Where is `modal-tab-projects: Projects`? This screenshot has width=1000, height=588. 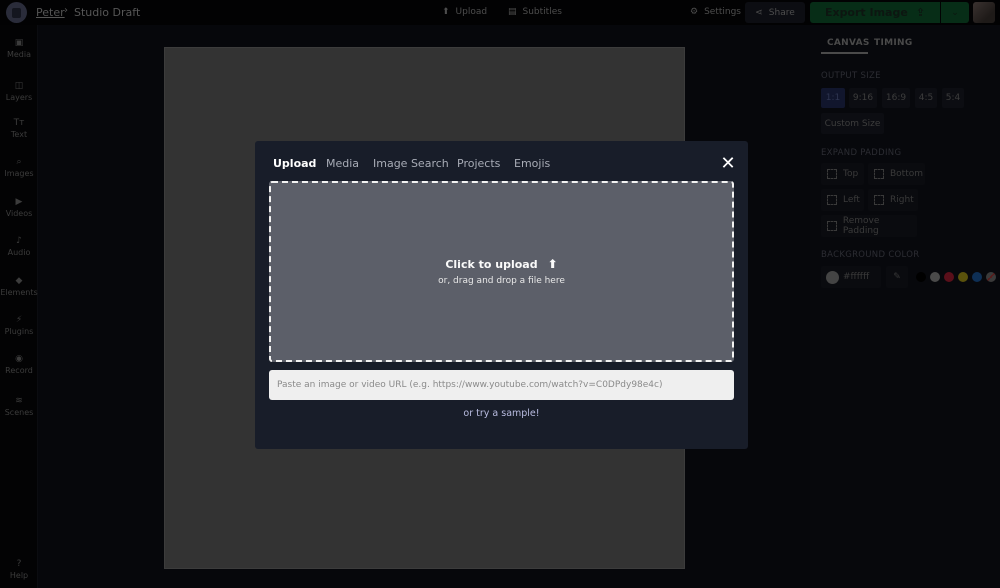
modal-tab-projects: Projects is located at coordinates (478, 163).